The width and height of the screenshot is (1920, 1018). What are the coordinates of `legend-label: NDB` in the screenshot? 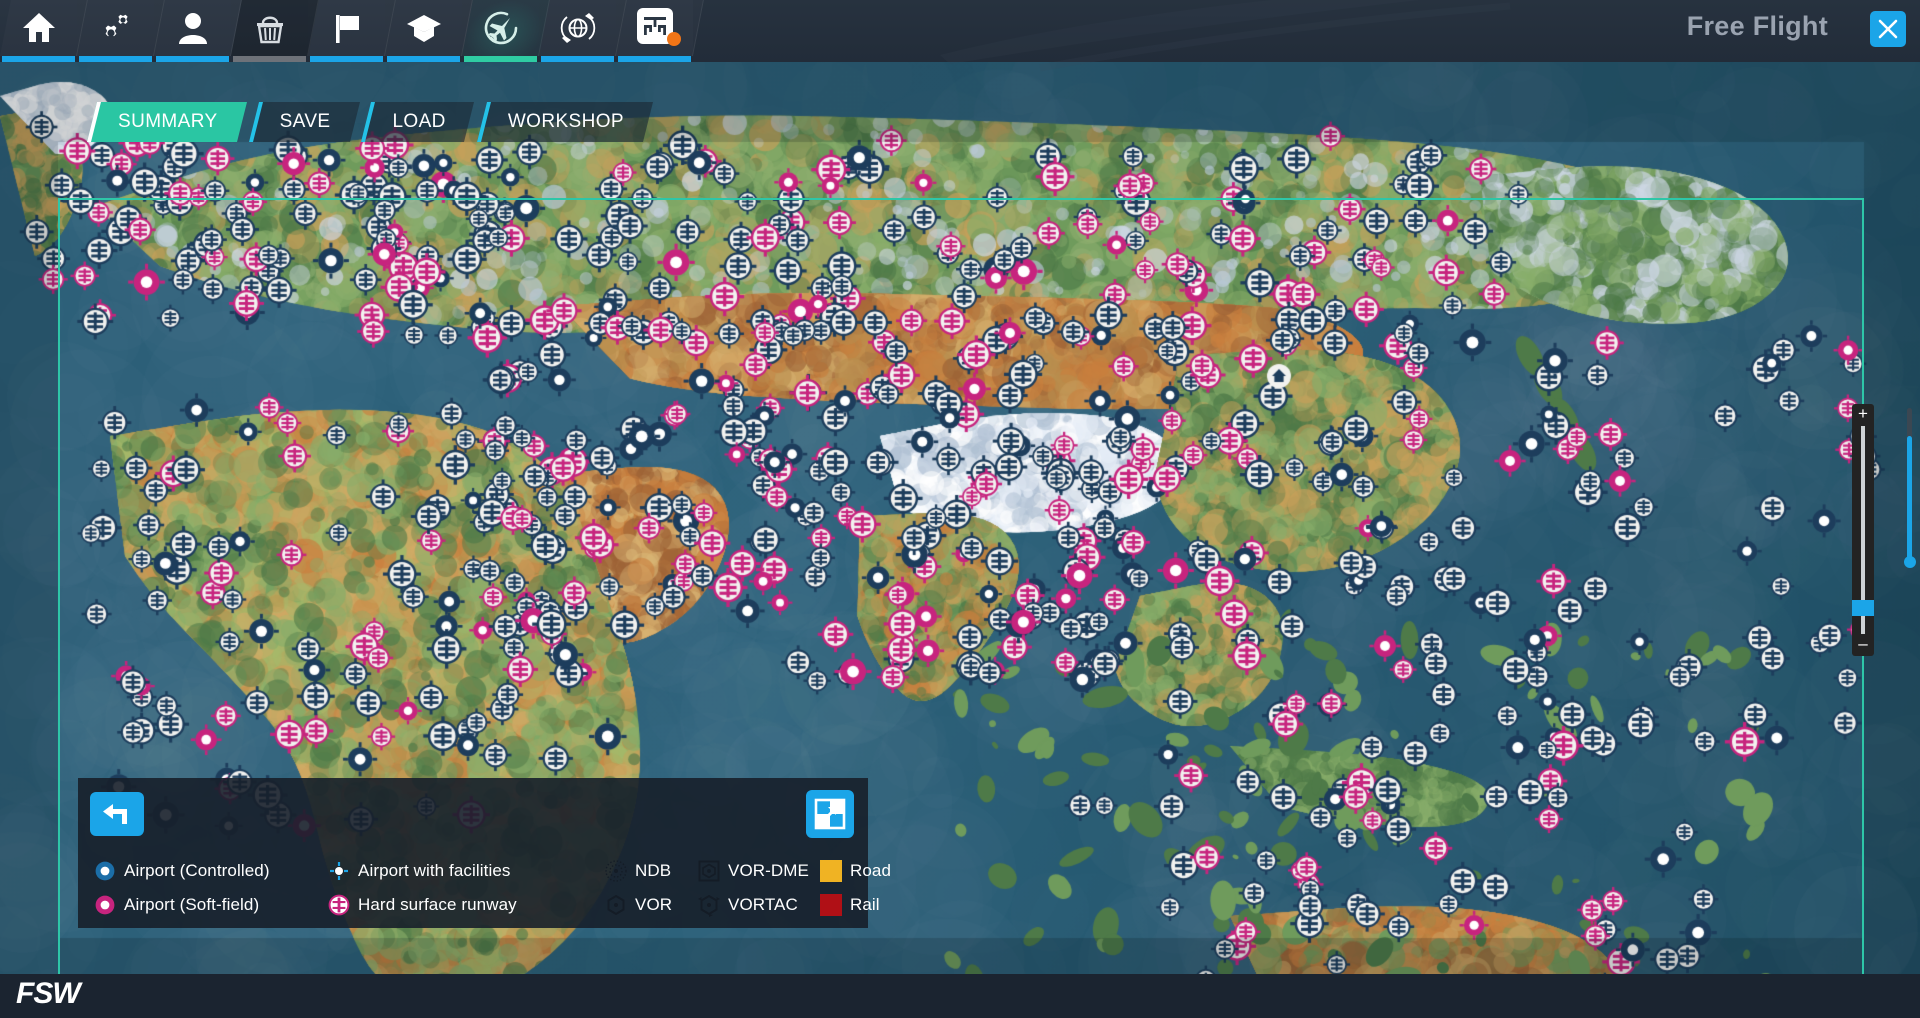 It's located at (653, 870).